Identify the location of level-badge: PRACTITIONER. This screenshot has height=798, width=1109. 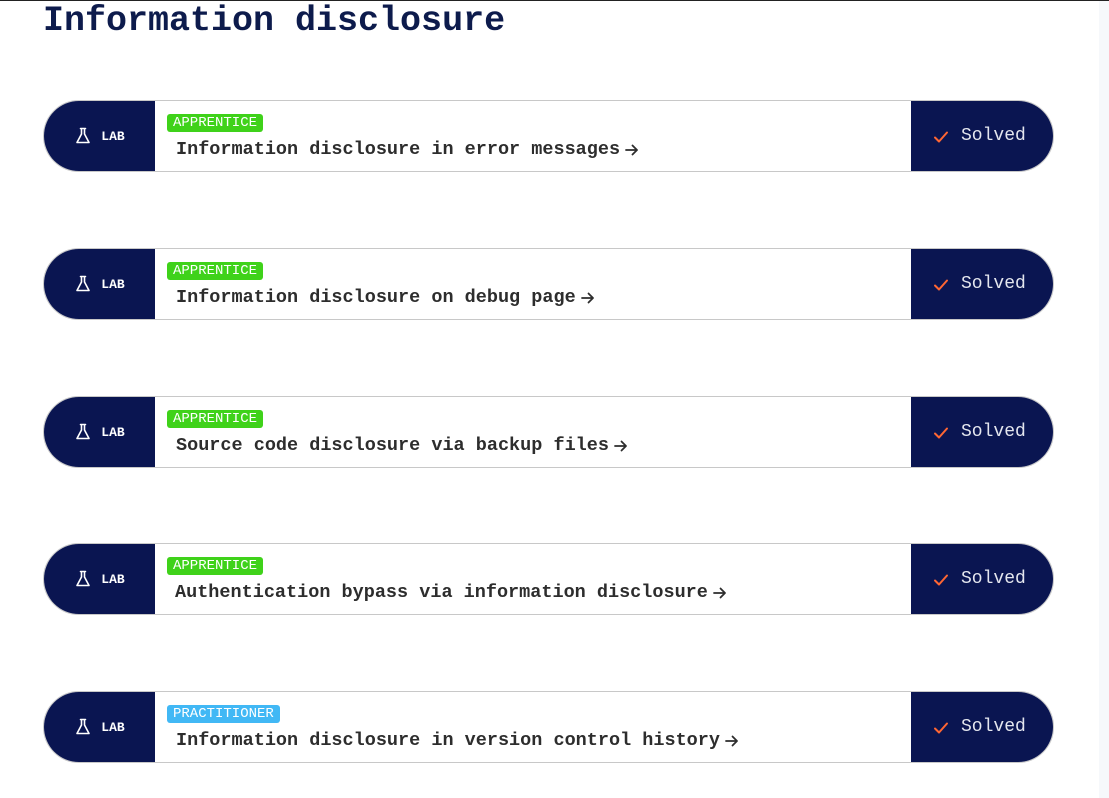
(223, 714).